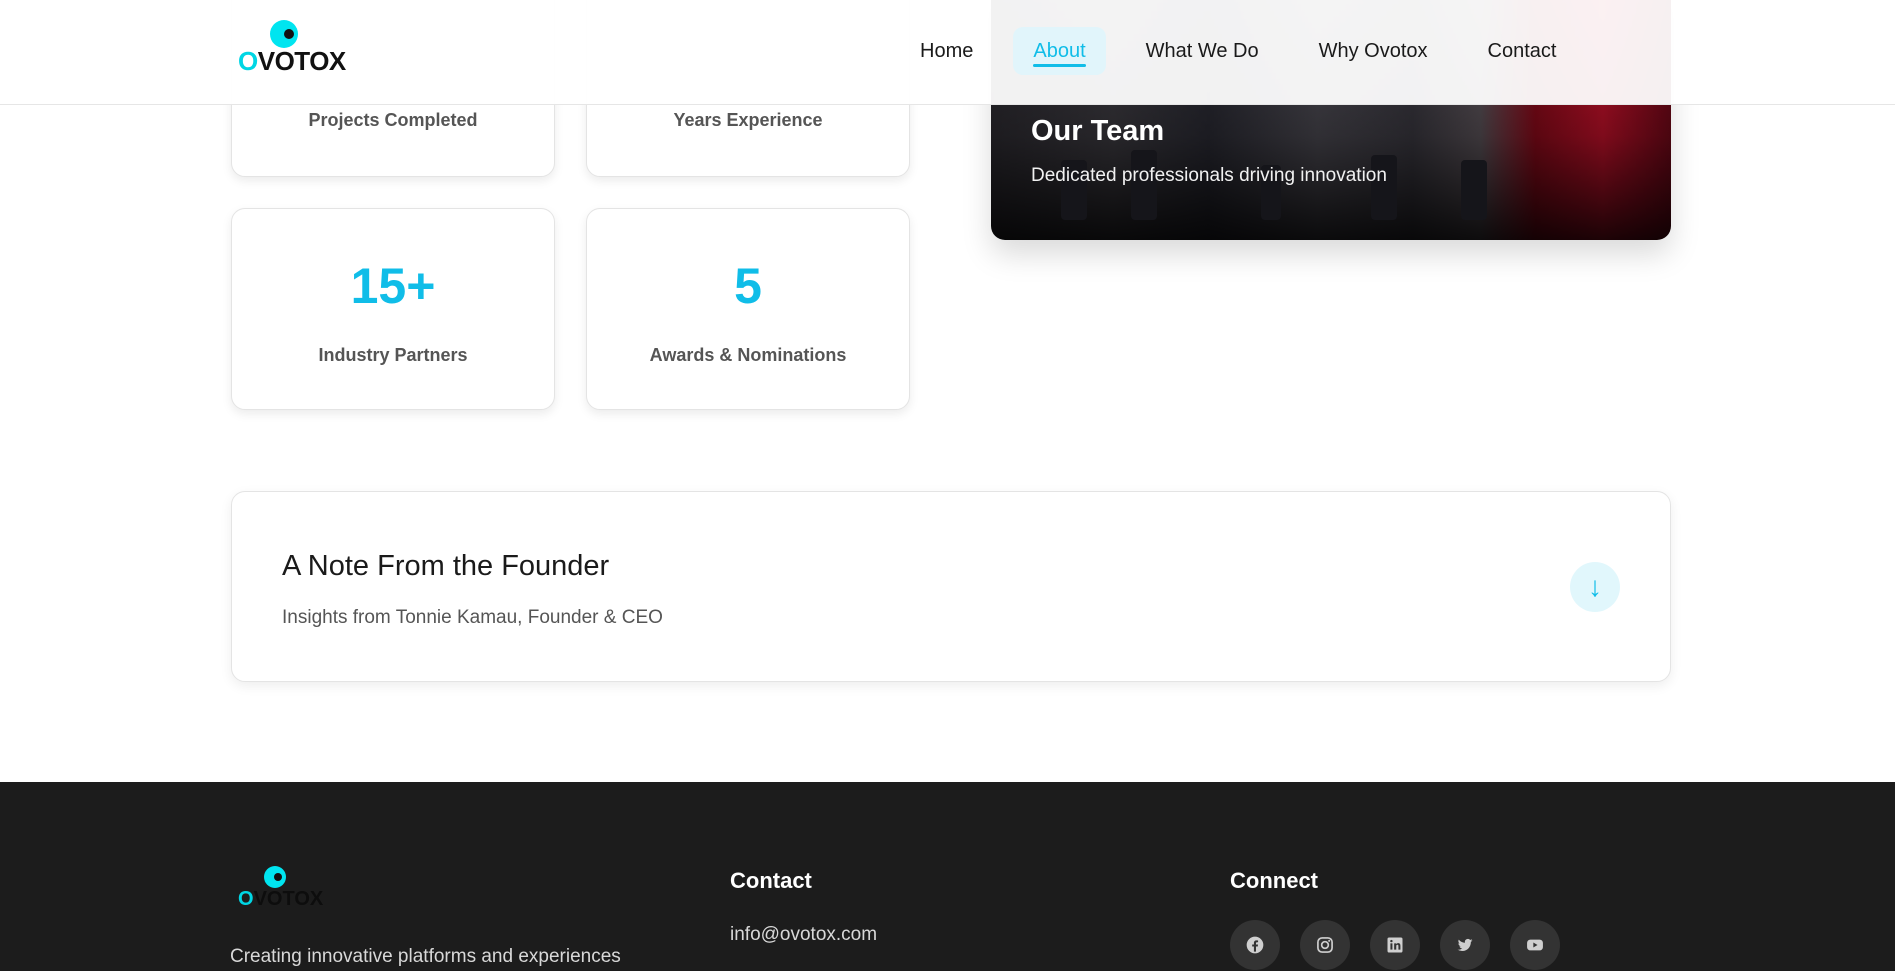 Image resolution: width=1895 pixels, height=971 pixels. I want to click on instagram-icon, so click(1325, 945).